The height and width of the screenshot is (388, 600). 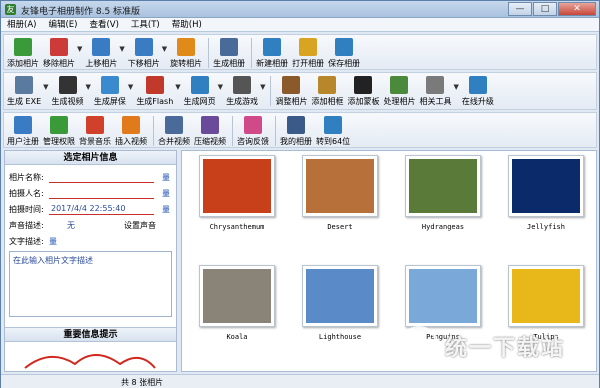 What do you see at coordinates (545, 9) in the screenshot?
I see `maximize-button: □` at bounding box center [545, 9].